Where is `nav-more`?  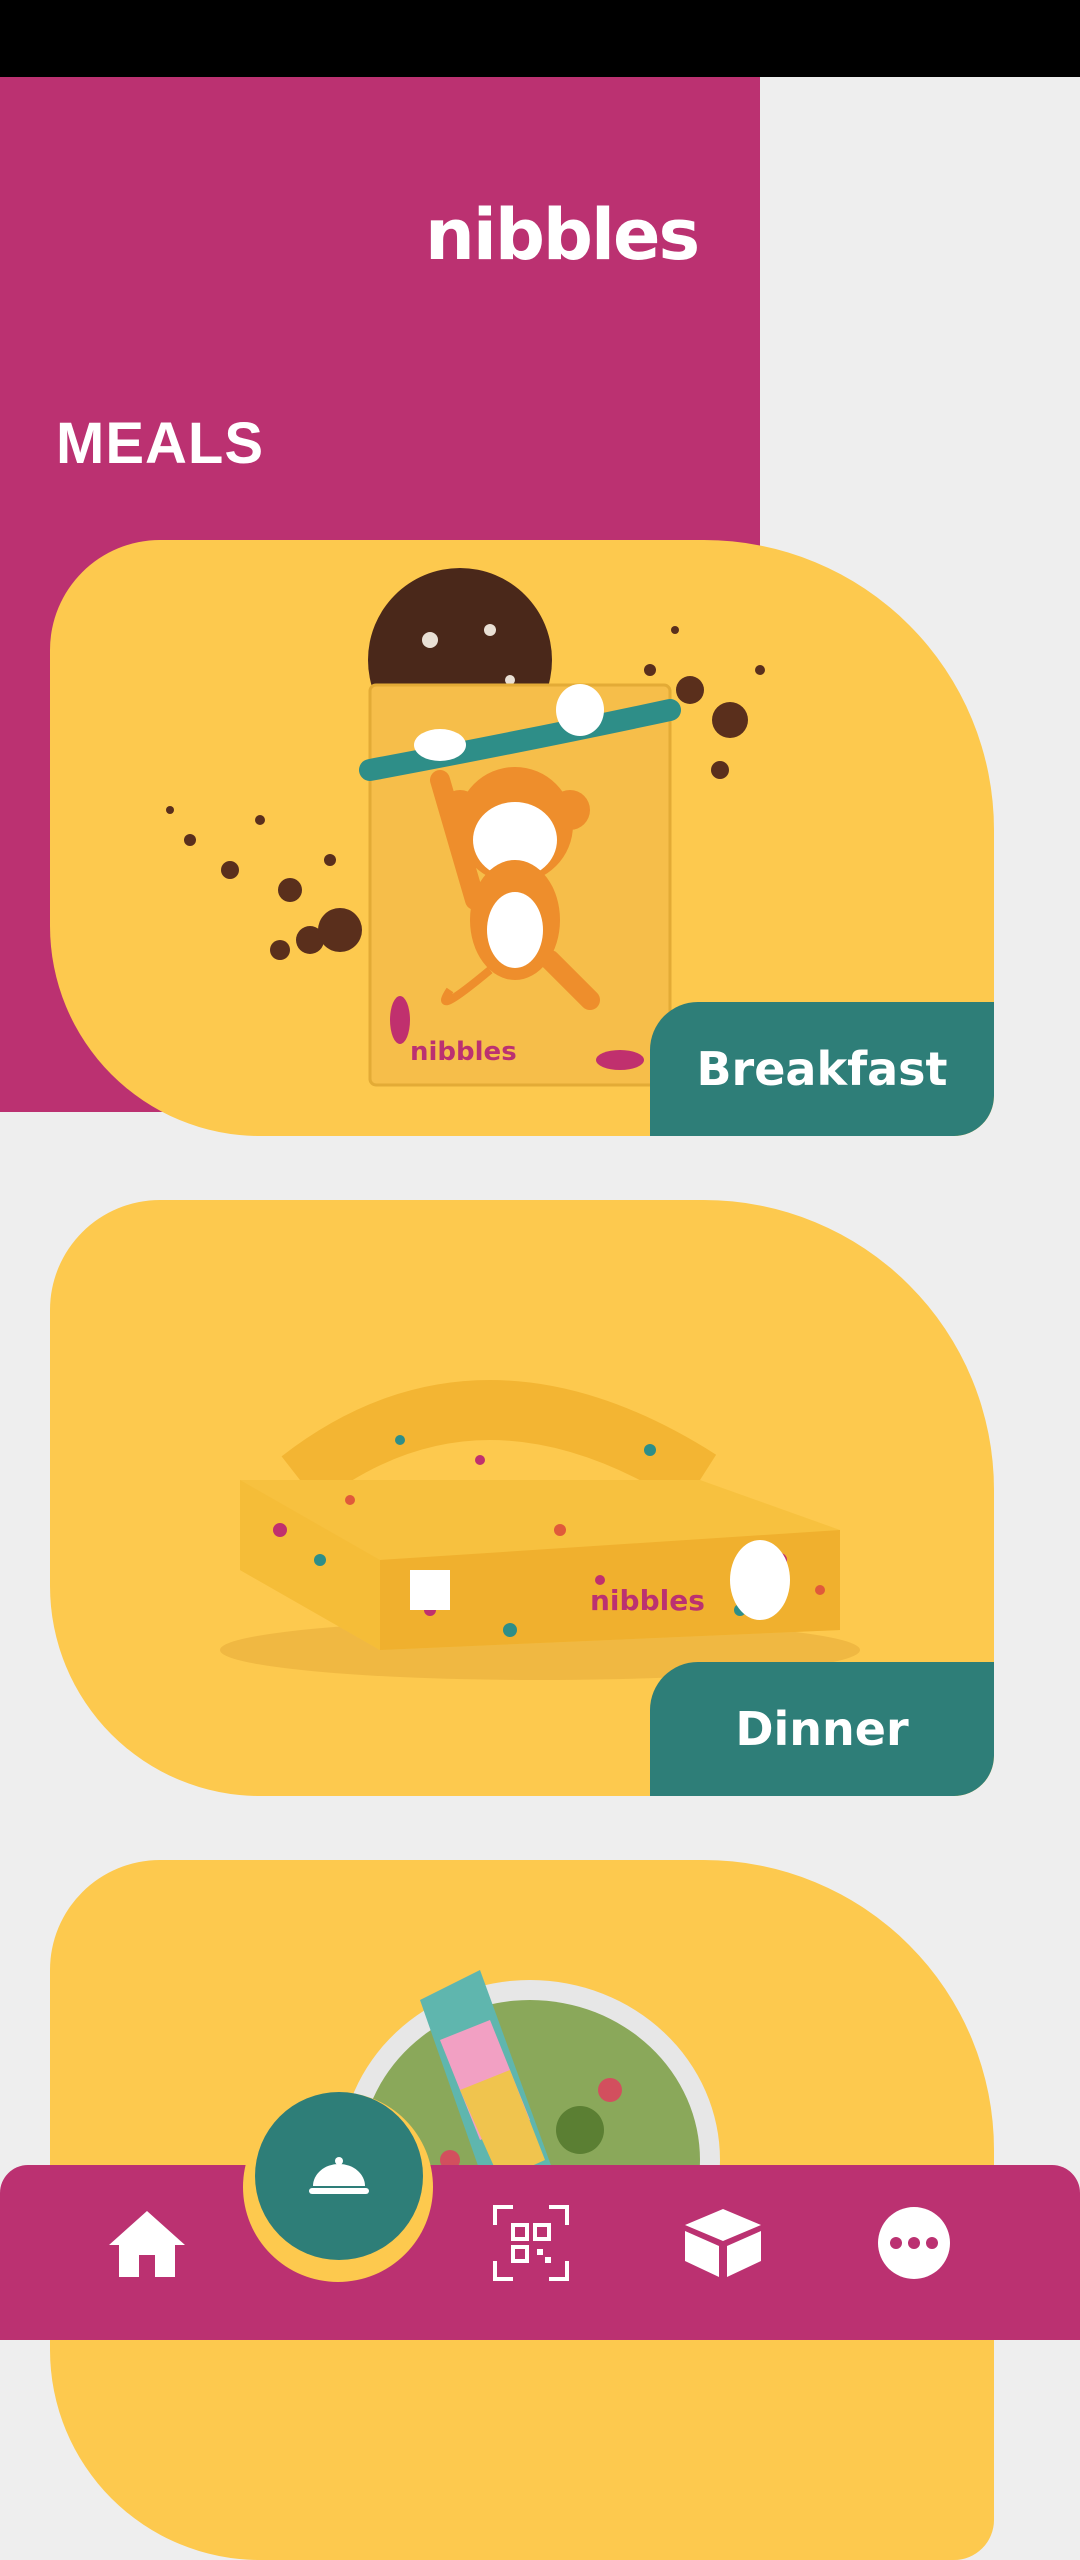 nav-more is located at coordinates (914, 2243).